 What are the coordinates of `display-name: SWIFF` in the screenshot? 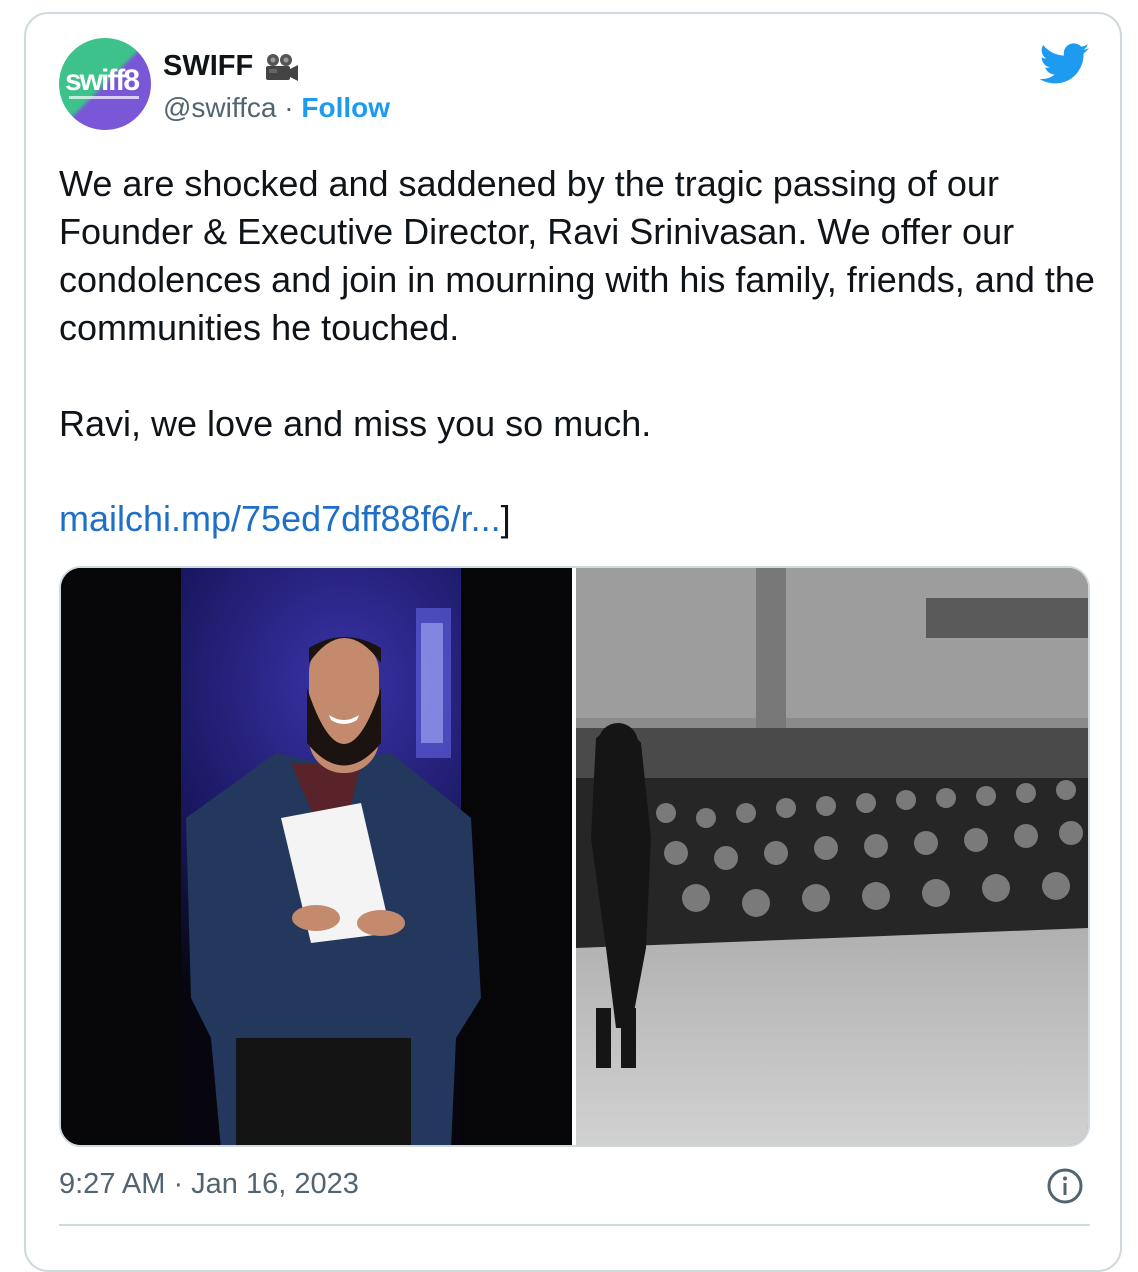 It's located at (208, 66).